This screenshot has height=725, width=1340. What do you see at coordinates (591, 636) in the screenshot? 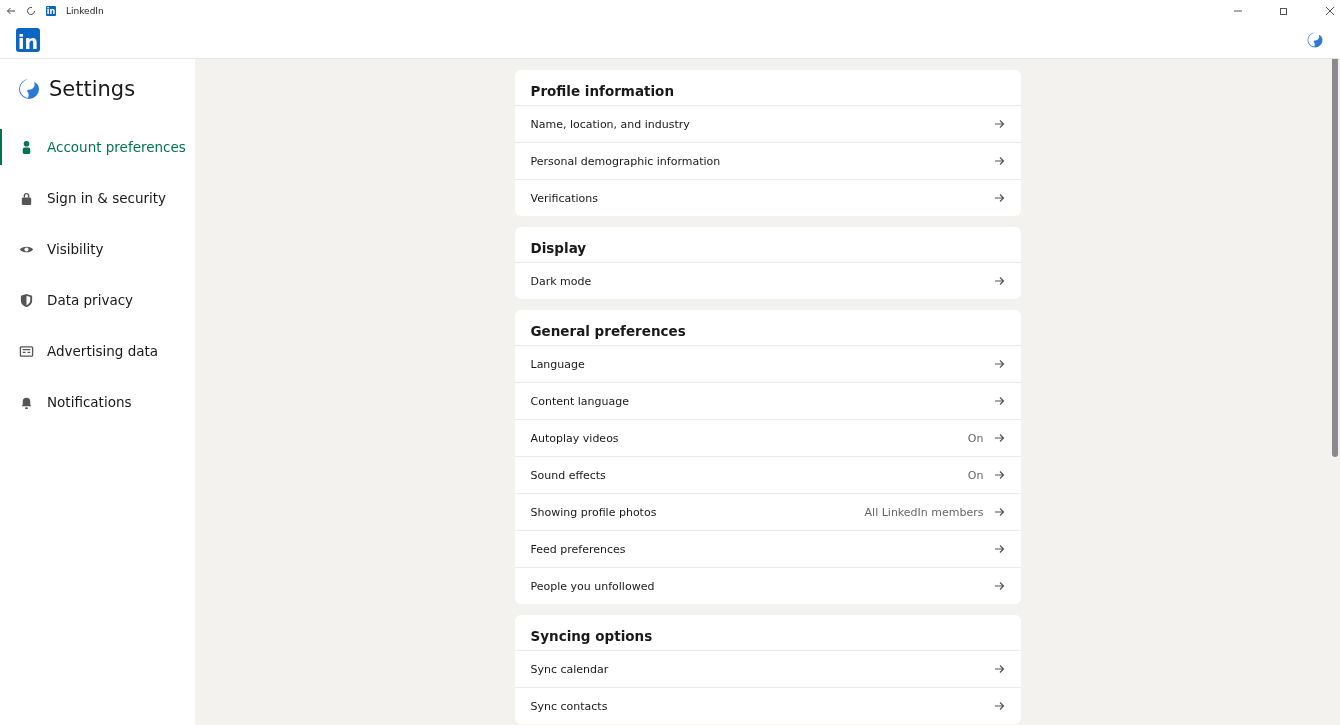
I see `section-title: Syncing options` at bounding box center [591, 636].